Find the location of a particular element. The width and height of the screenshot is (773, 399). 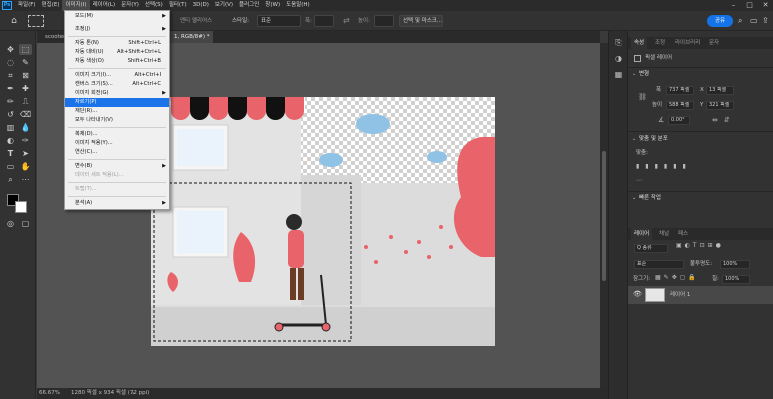

layer-row: 👁 레이어 1 is located at coordinates (700, 295).